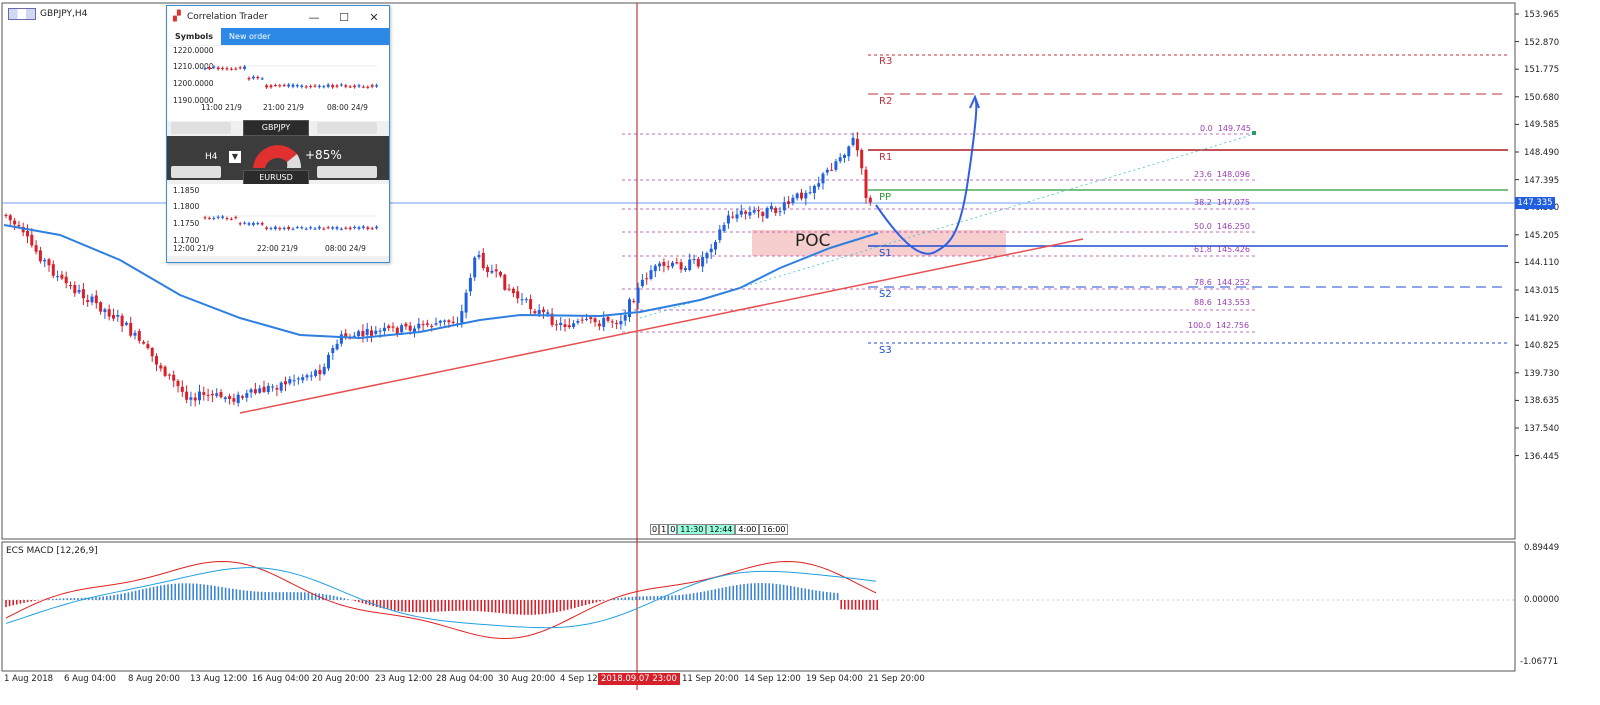 Image resolution: width=1600 pixels, height=705 pixels. I want to click on ct-sell-button-b, so click(196, 172).